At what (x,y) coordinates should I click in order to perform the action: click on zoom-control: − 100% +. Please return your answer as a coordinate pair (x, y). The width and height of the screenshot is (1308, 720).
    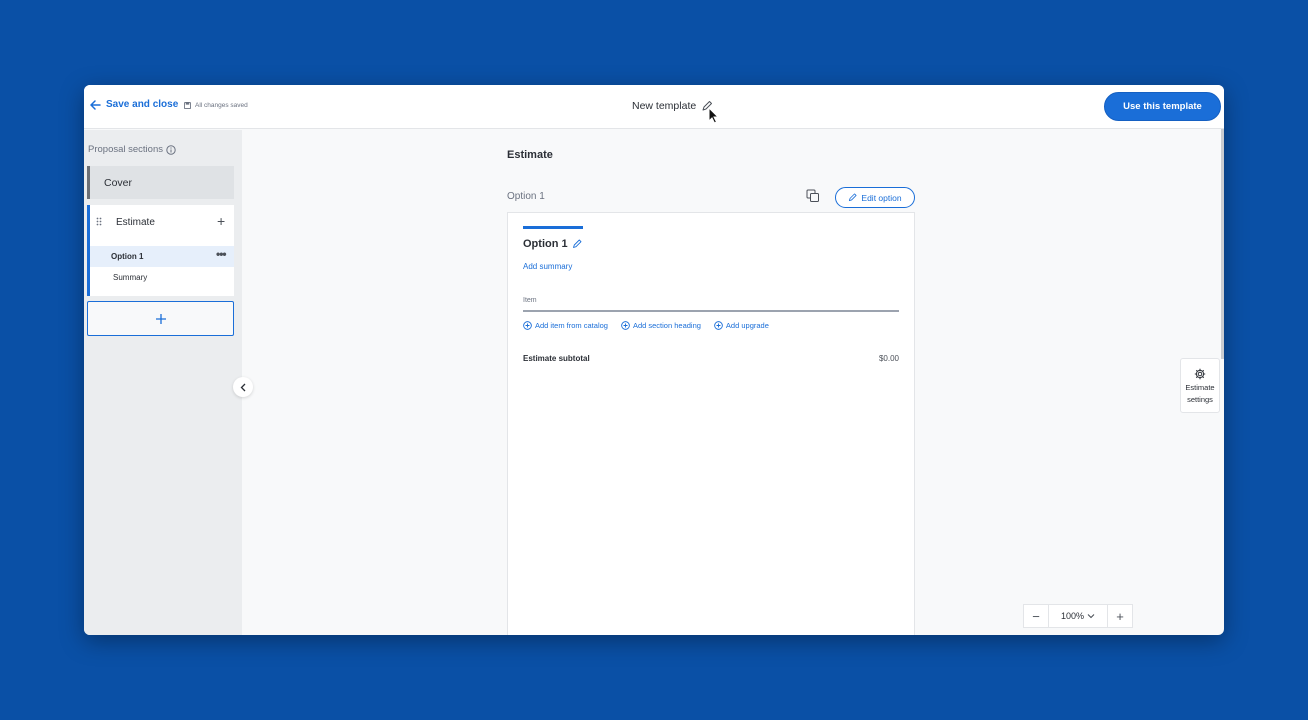
    Looking at the image, I should click on (1078, 616).